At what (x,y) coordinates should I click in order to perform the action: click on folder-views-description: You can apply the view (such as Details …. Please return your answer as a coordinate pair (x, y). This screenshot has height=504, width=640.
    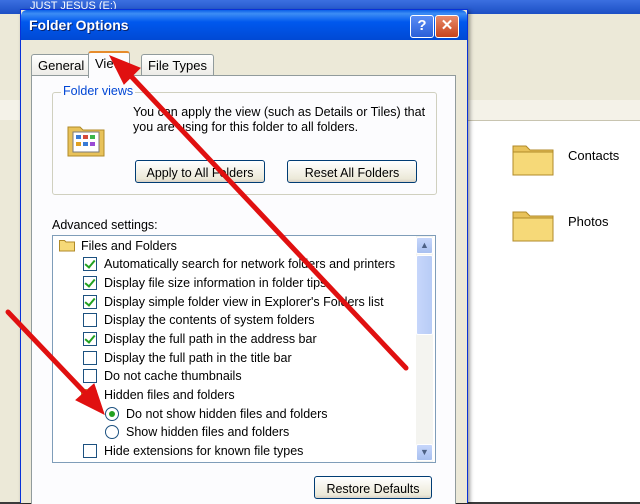
    Looking at the image, I should click on (279, 119).